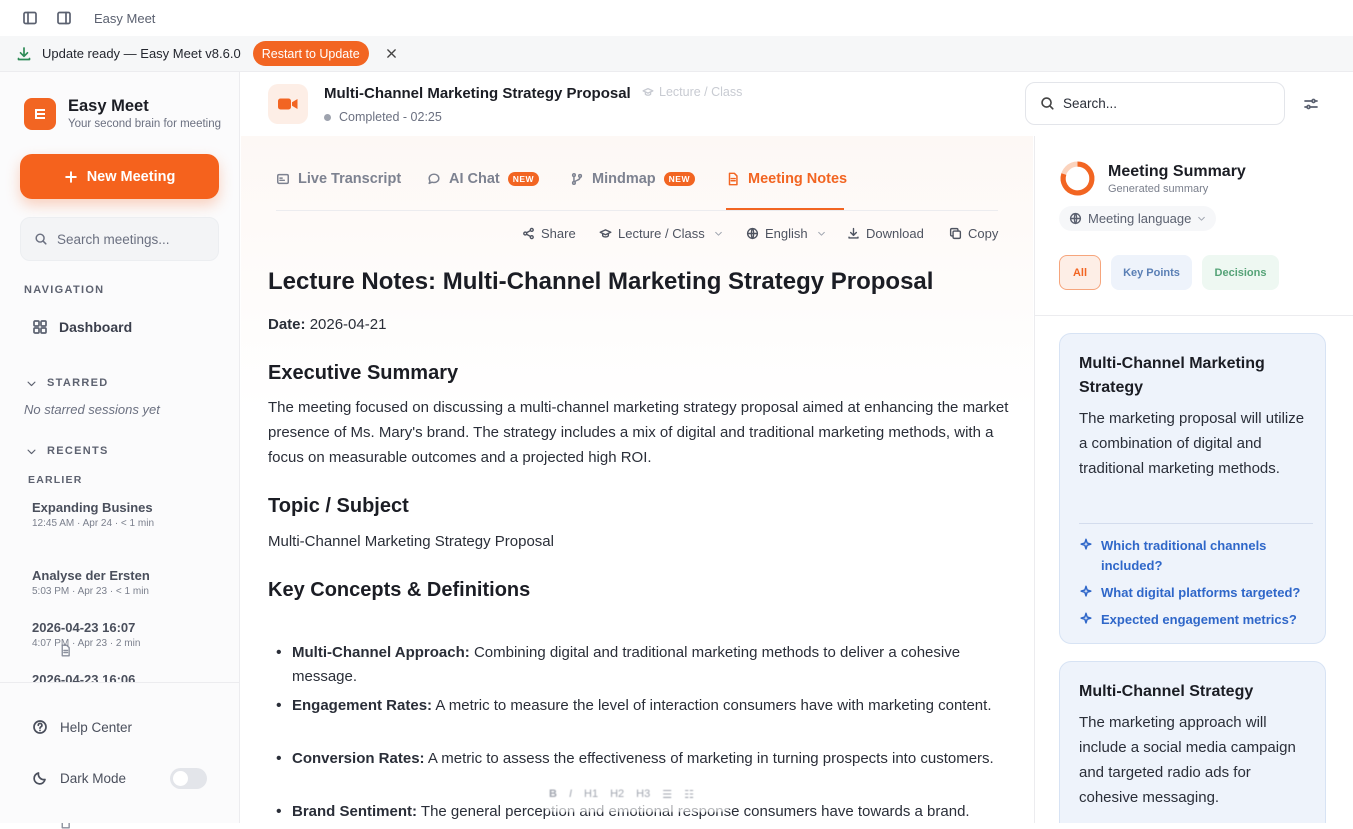 The width and height of the screenshot is (1353, 829). Describe the element at coordinates (93, 778) in the screenshot. I see `dark-mode-label: Dark Mode` at that location.